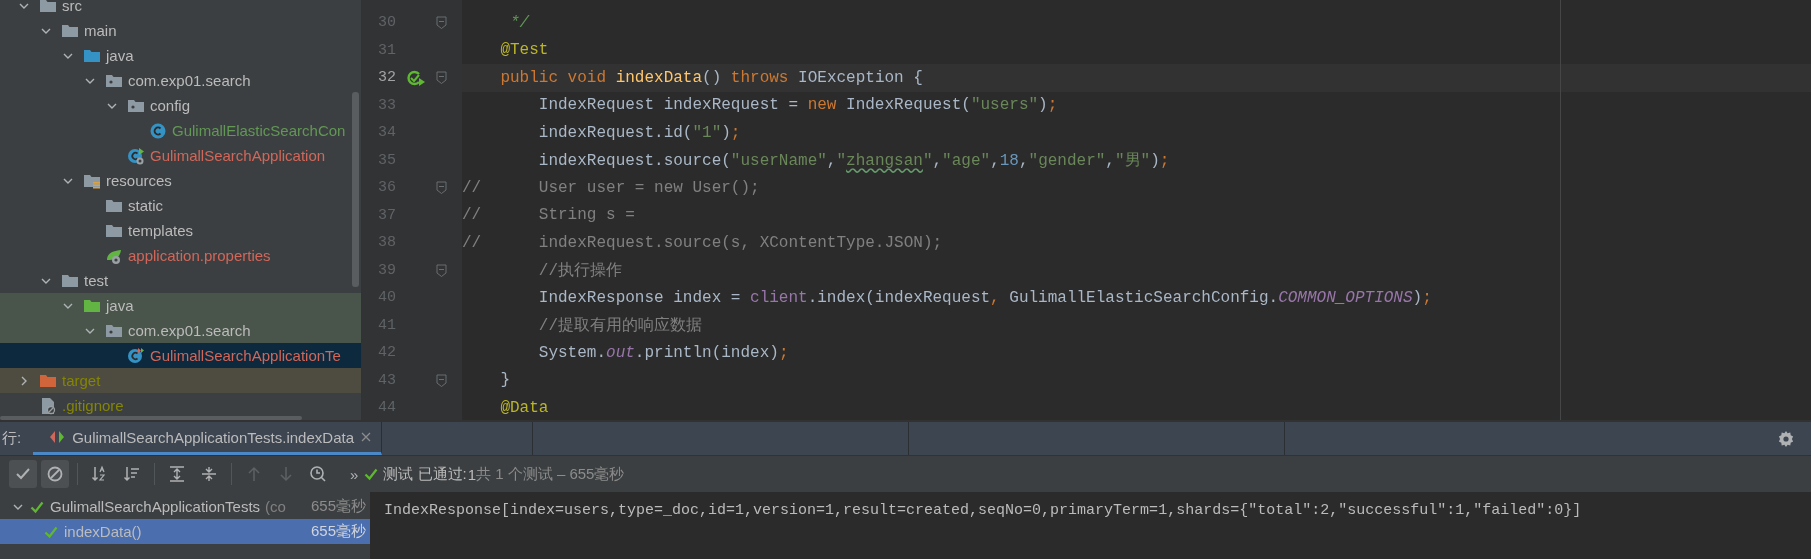 The image size is (1811, 559). Describe the element at coordinates (548, 215) in the screenshot. I see `code-line: // String s =` at that location.